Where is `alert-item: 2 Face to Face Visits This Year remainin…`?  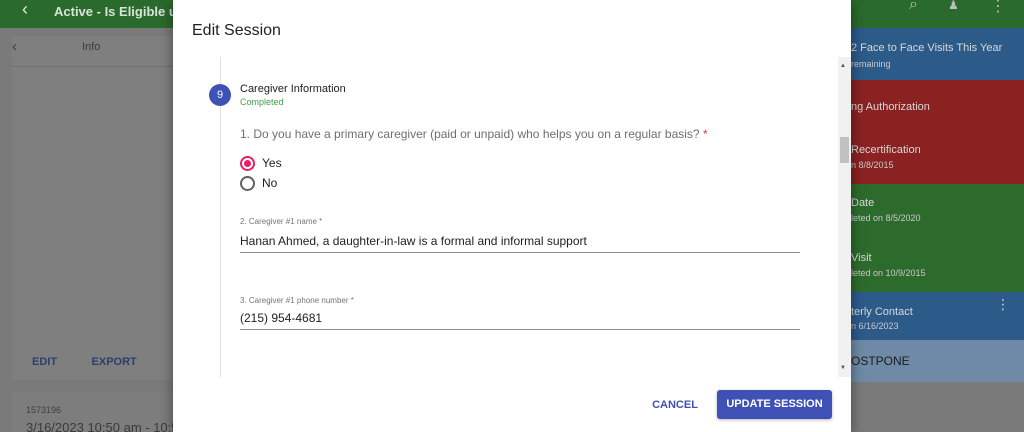
alert-item: 2 Face to Face Visits This Year remainin… is located at coordinates (937, 54).